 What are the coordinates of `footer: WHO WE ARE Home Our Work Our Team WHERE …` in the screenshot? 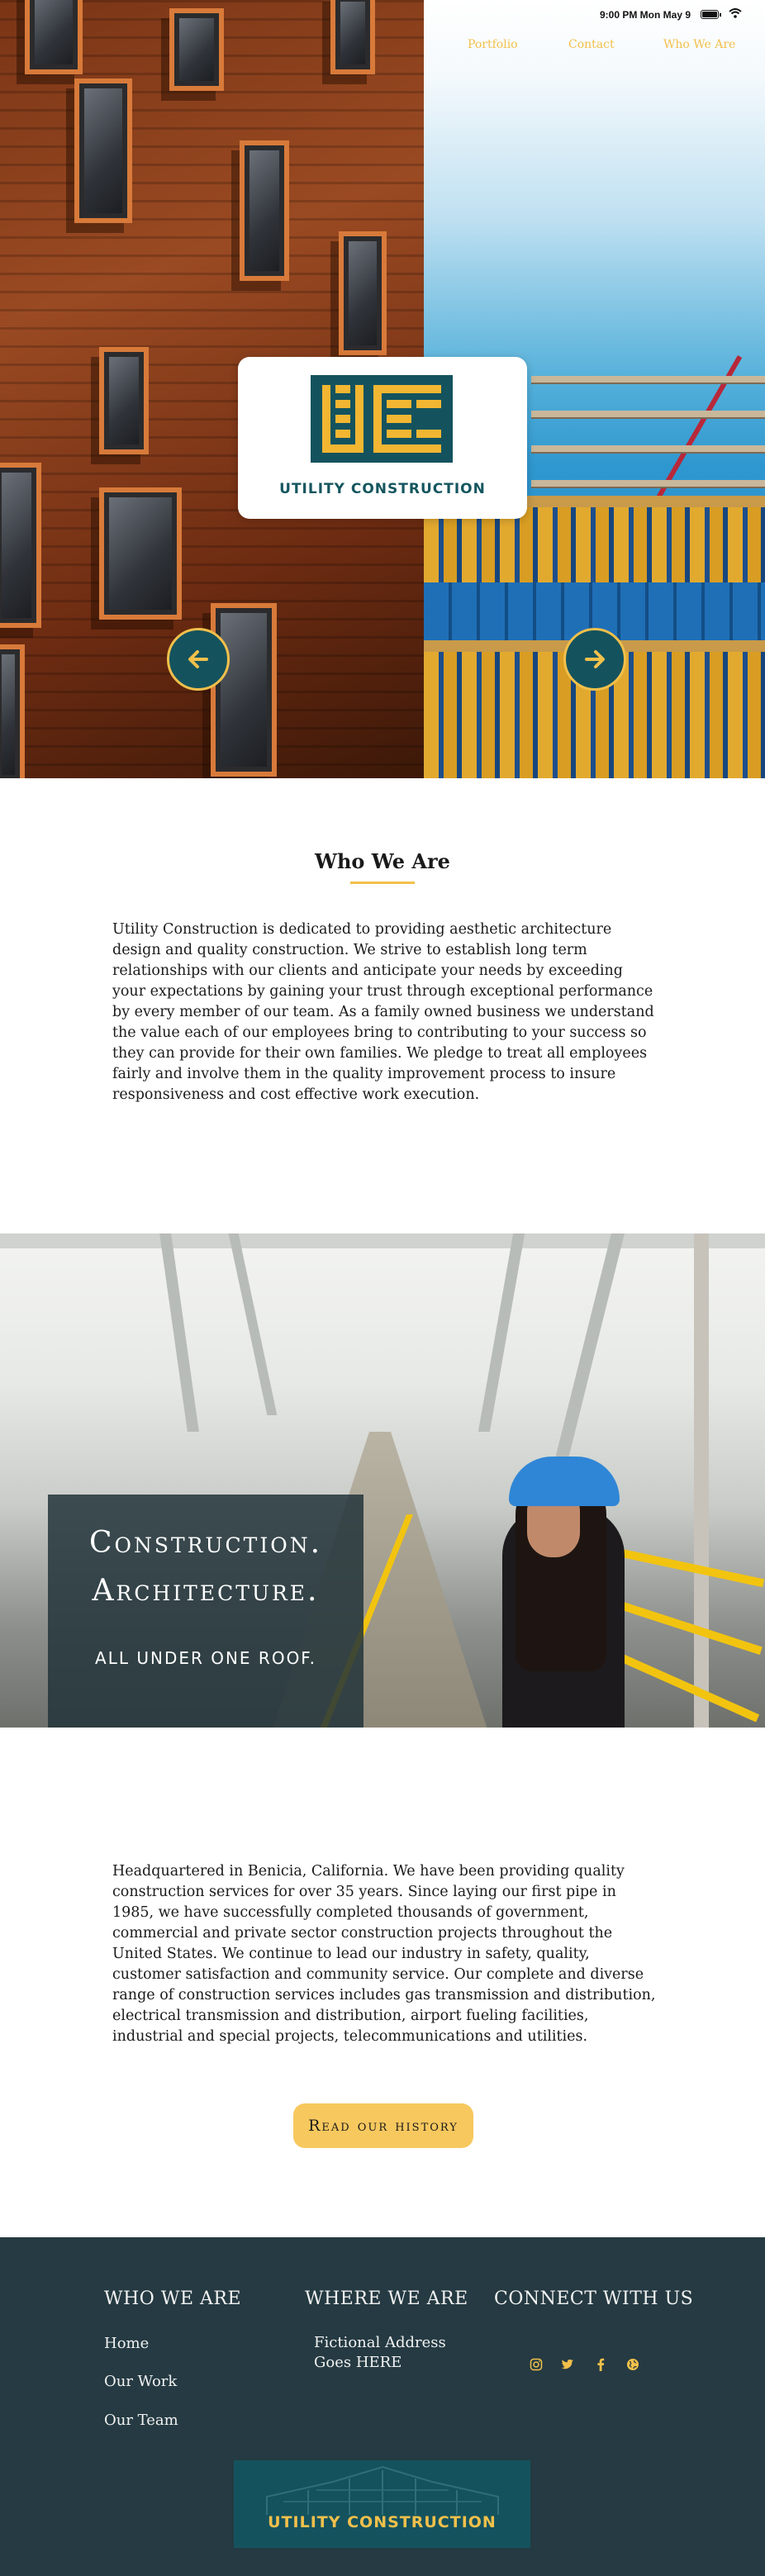 It's located at (382, 2406).